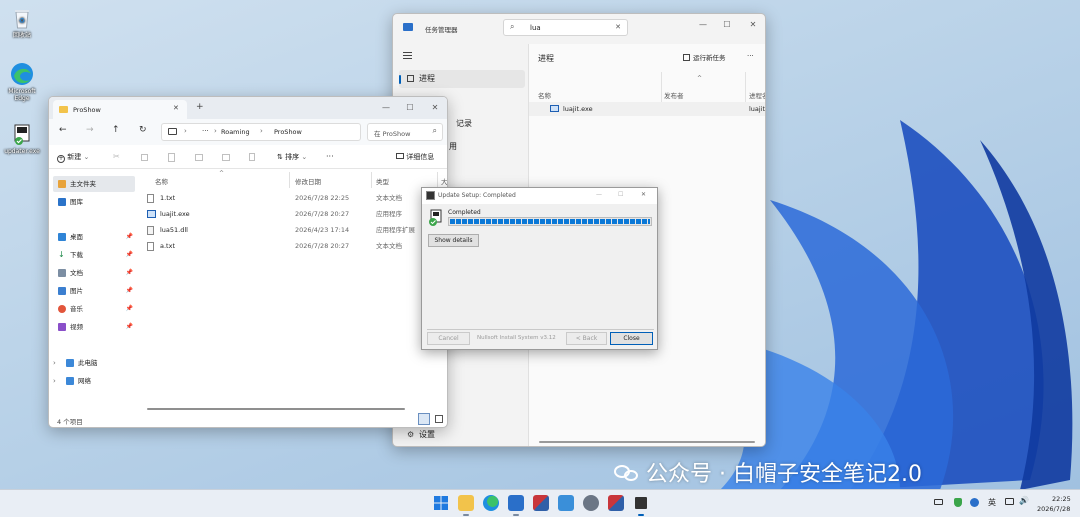 The width and height of the screenshot is (1080, 517). I want to click on process-search-box: ⌕ lua ✕, so click(565, 27).